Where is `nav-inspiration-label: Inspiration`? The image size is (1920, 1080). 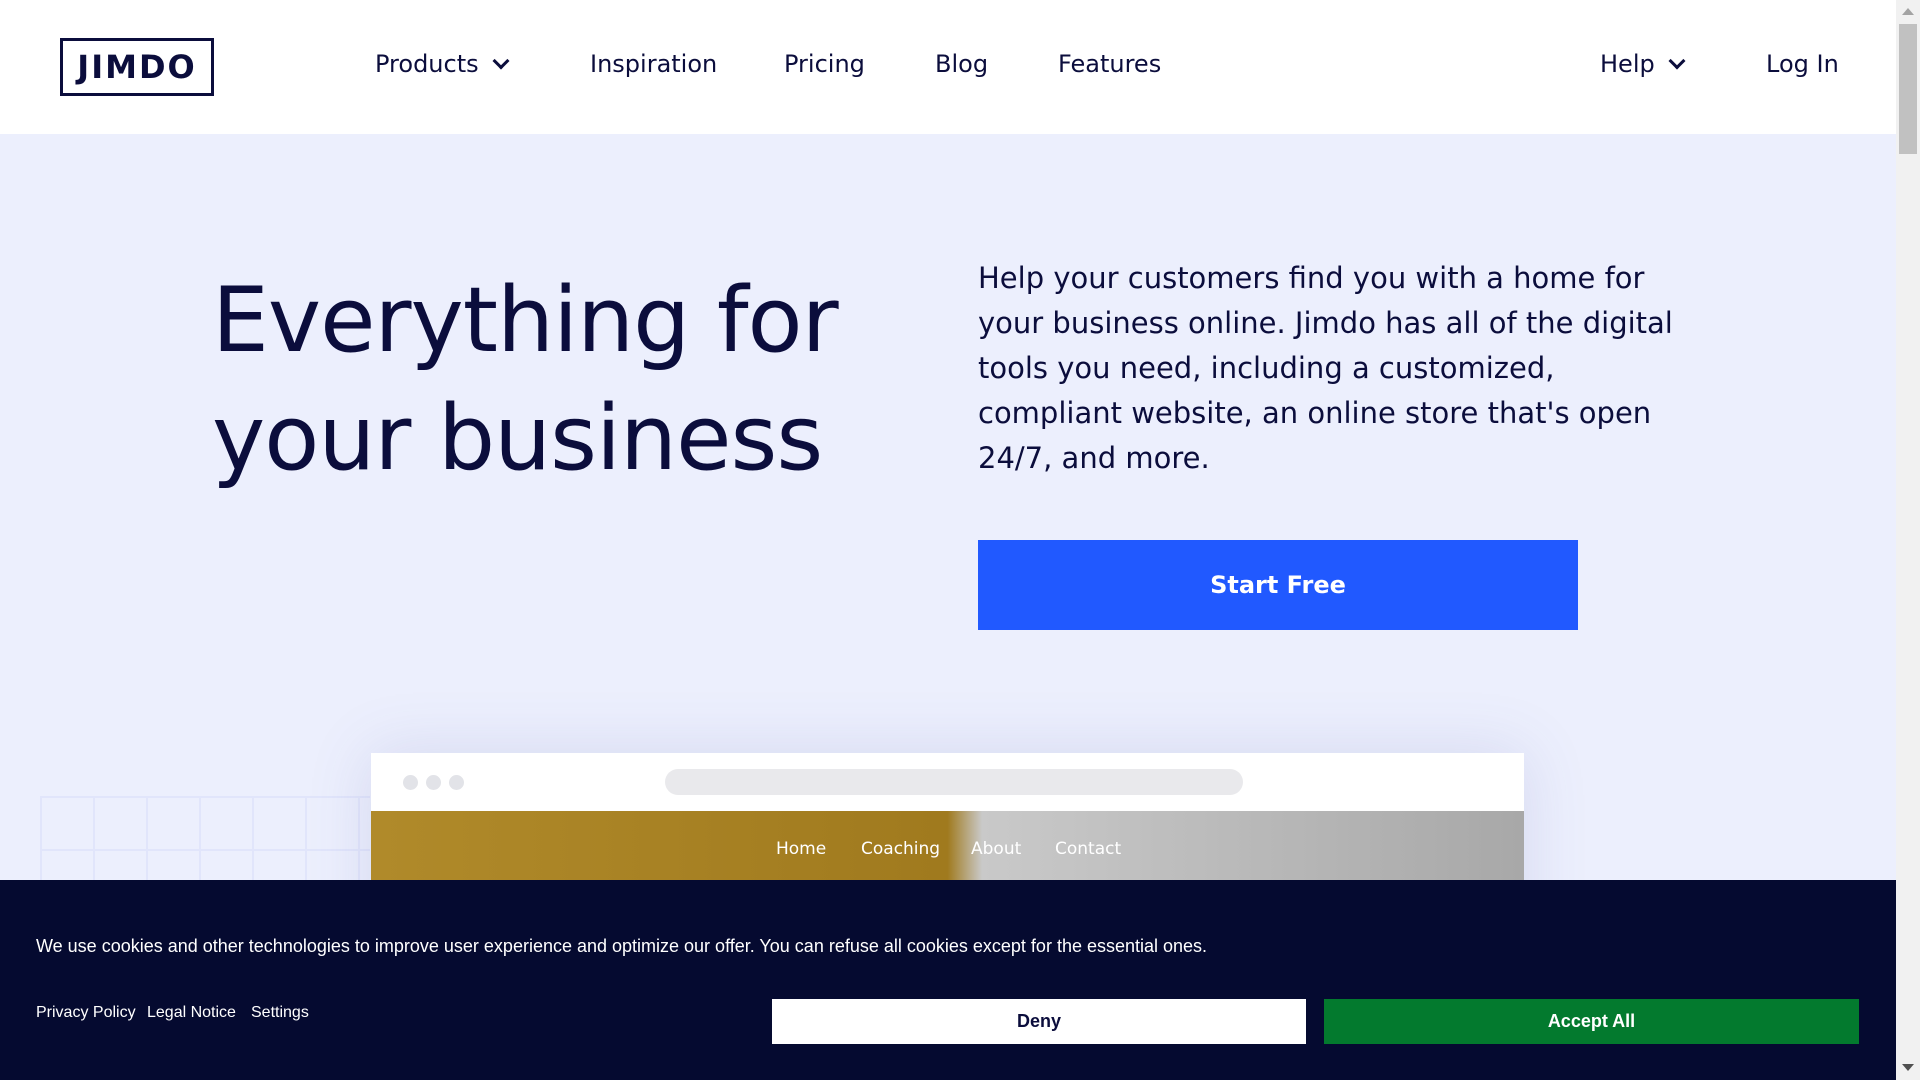 nav-inspiration-label: Inspiration is located at coordinates (654, 64).